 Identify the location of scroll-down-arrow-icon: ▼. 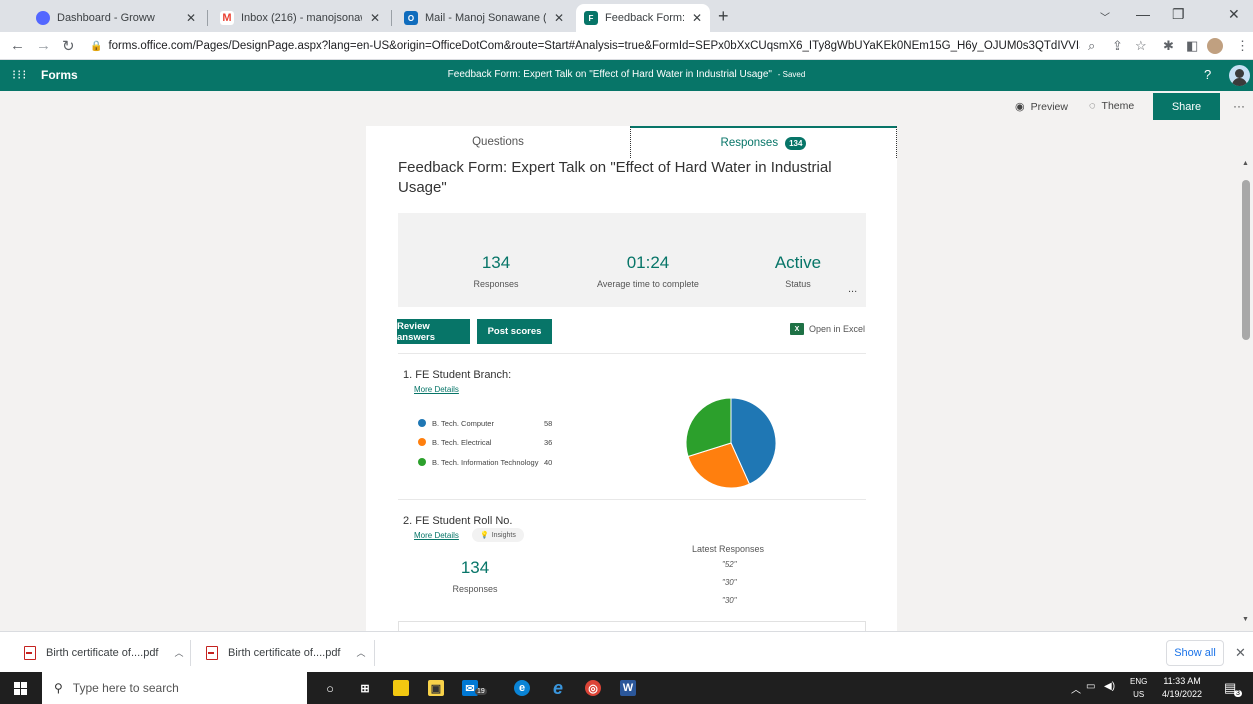
(1245, 619).